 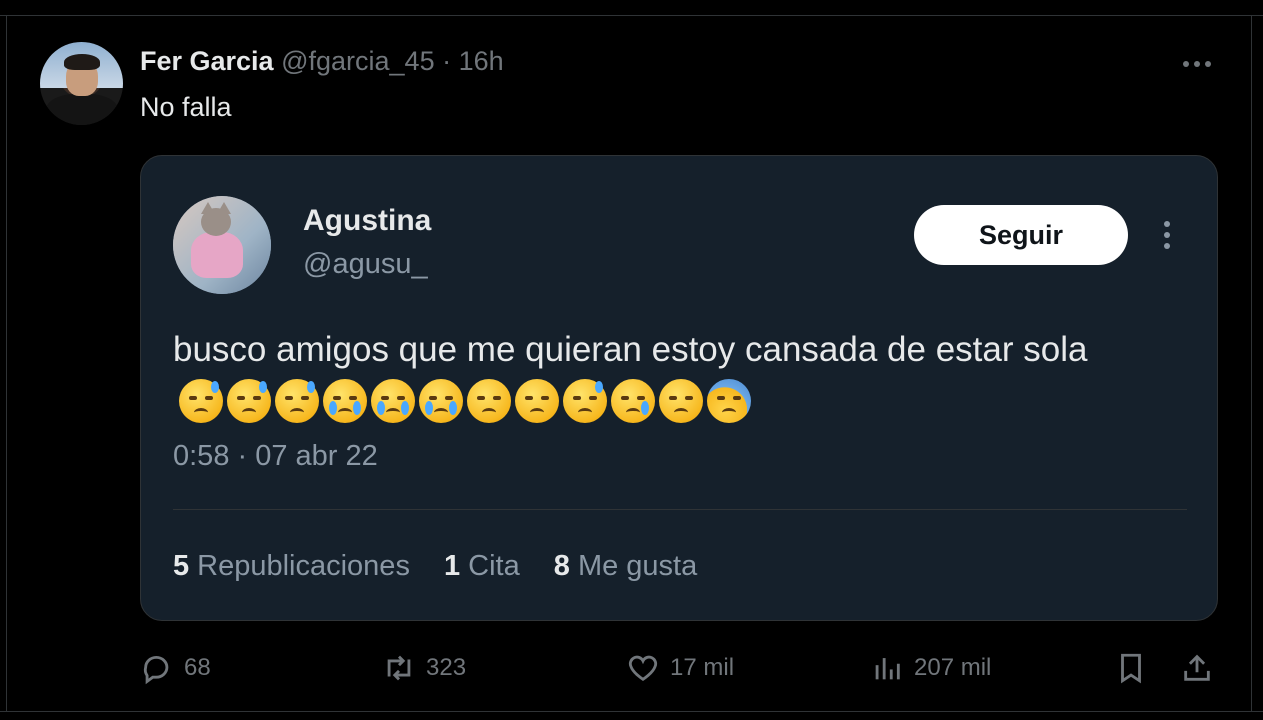 I want to click on author-handle: @fgarcia_45, so click(x=358, y=61).